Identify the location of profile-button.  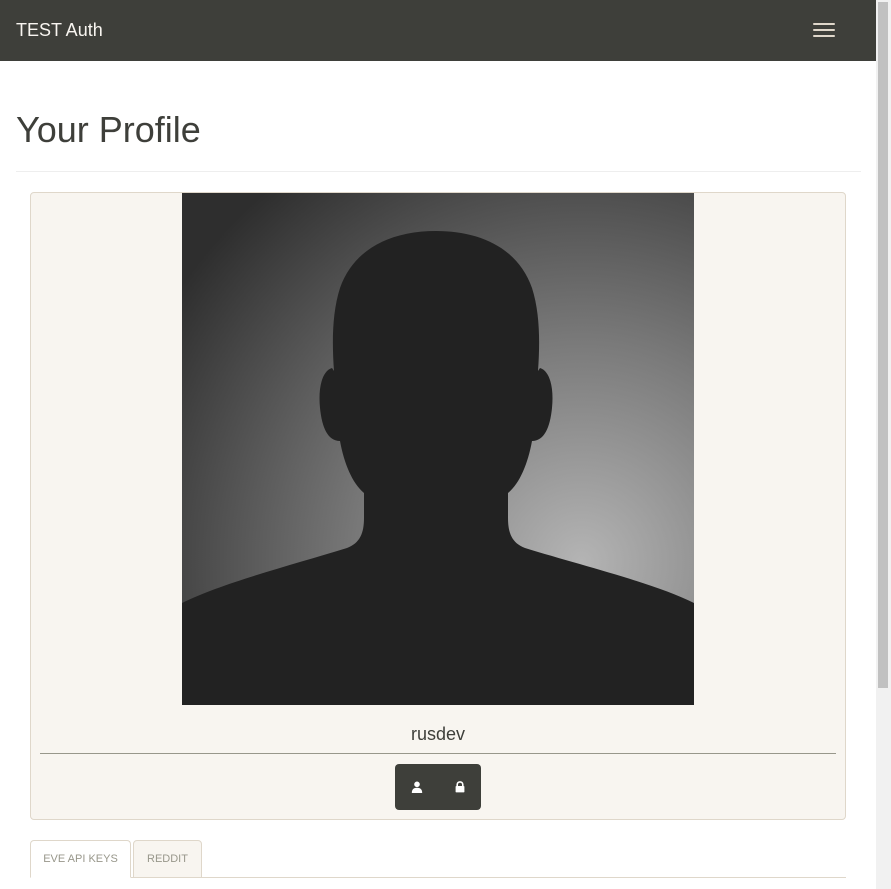
(416, 787).